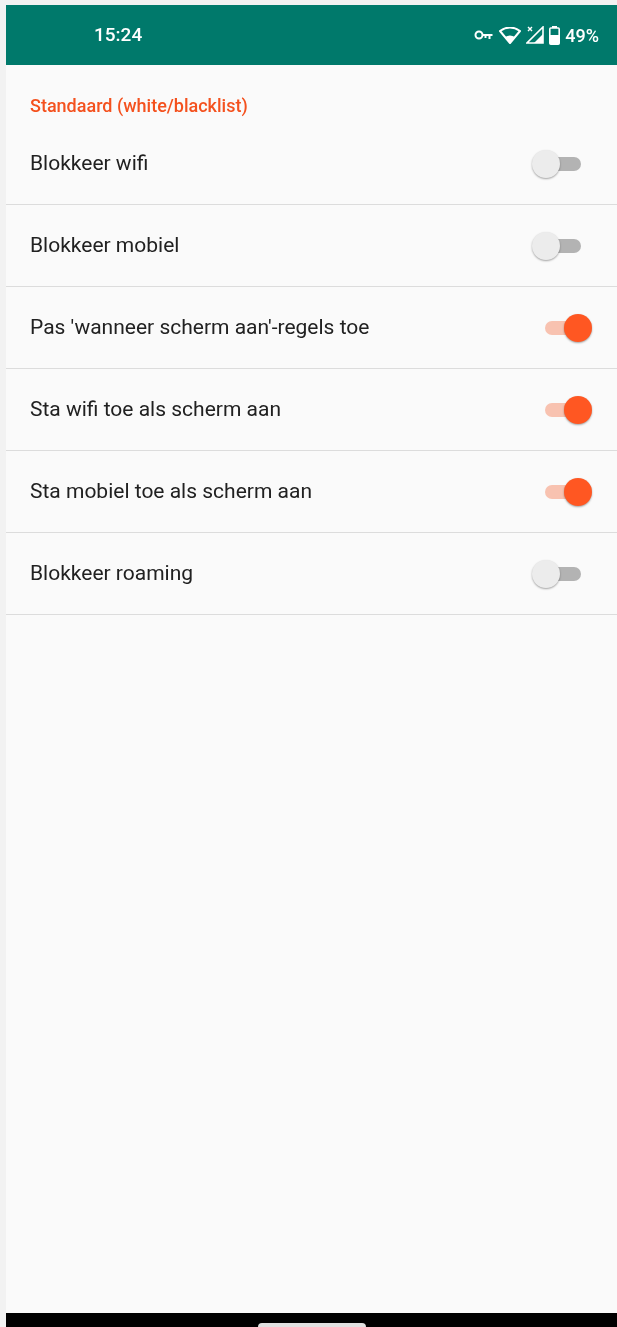  Describe the element at coordinates (535, 35) in the screenshot. I see `signal-icon` at that location.